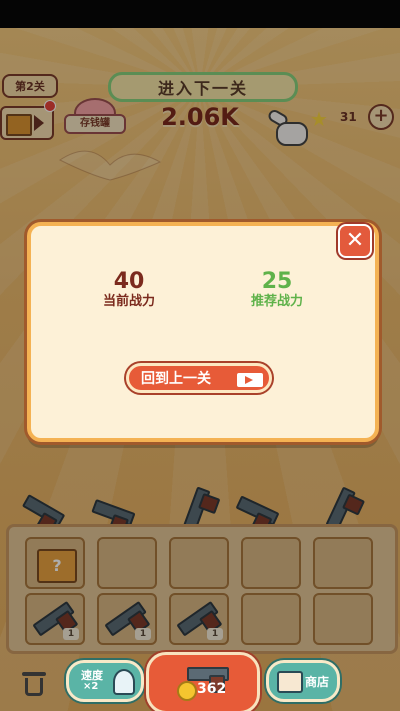  I want to click on shop-label: 商店, so click(317, 682).